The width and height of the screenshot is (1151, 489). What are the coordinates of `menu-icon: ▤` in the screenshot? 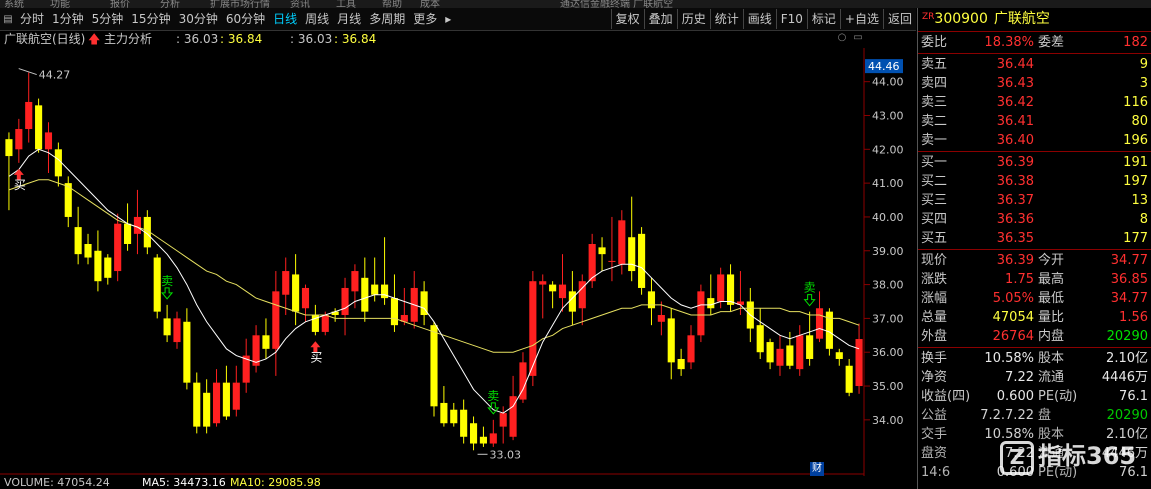 It's located at (8, 19).